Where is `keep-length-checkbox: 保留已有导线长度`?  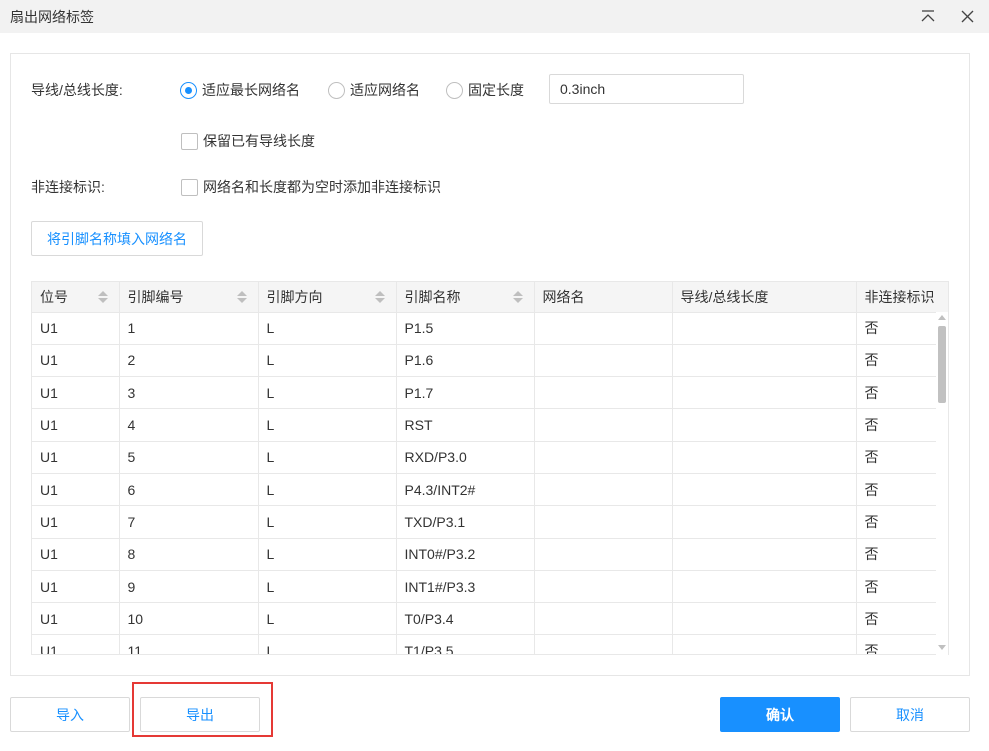 keep-length-checkbox: 保留已有导线长度 is located at coordinates (248, 141).